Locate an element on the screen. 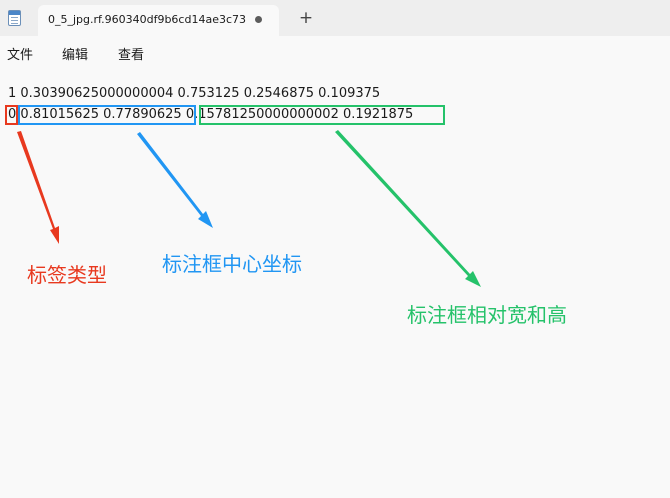 Image resolution: width=670 pixels, height=498 pixels. menu-view: 查看 is located at coordinates (131, 53).